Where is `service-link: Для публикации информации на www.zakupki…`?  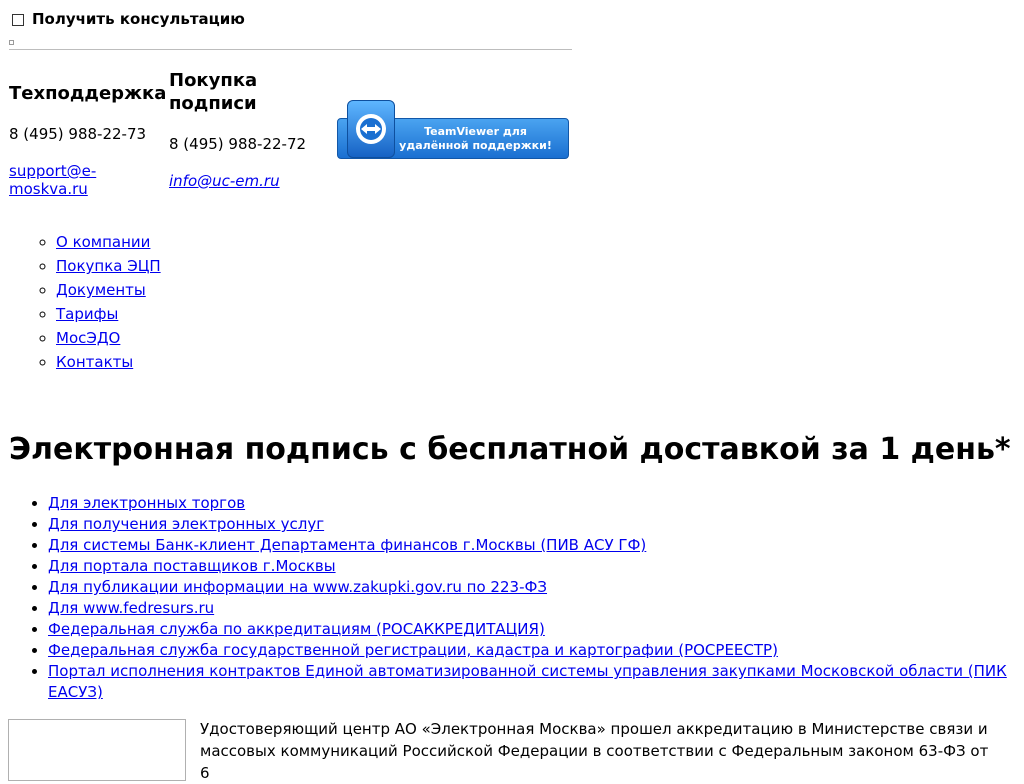 service-link: Для публикации информации на www.zakupki… is located at coordinates (297, 587).